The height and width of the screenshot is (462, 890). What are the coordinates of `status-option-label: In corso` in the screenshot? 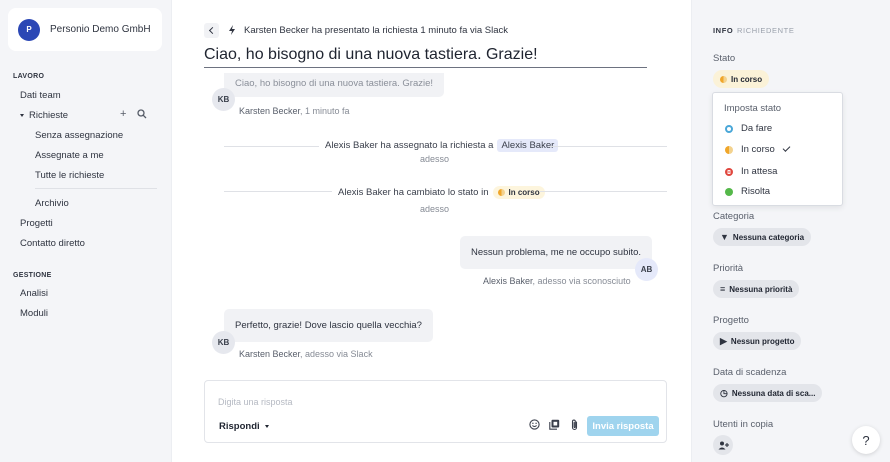 It's located at (758, 149).